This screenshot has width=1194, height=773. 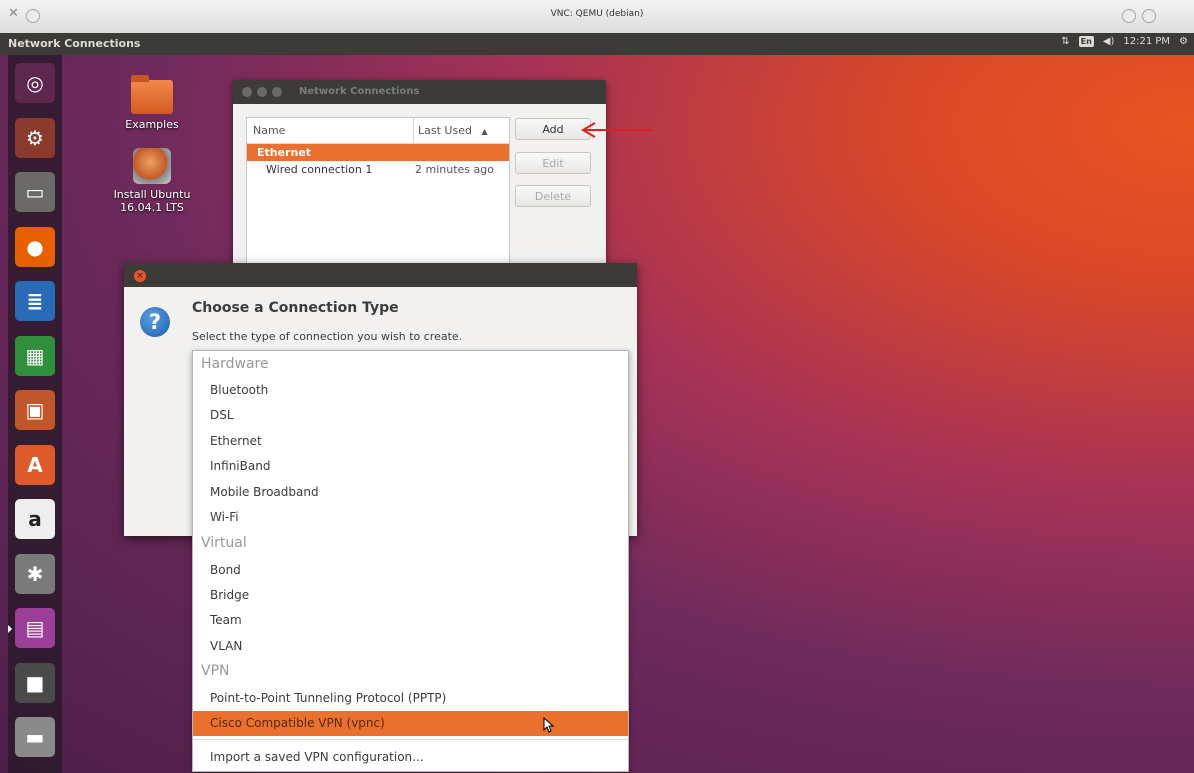 I want to click on calc-icon: ▦, so click(x=35, y=355).